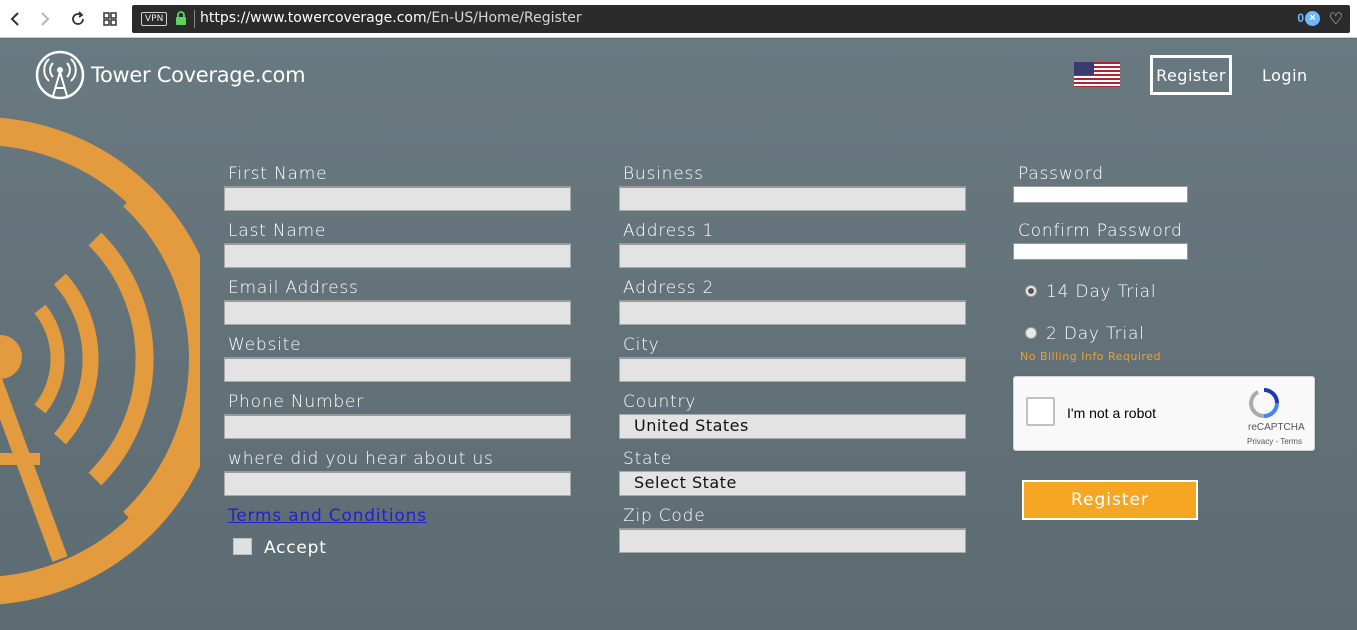 The image size is (1357, 630). What do you see at coordinates (1191, 75) in the screenshot?
I see `nav-register-button: Register` at bounding box center [1191, 75].